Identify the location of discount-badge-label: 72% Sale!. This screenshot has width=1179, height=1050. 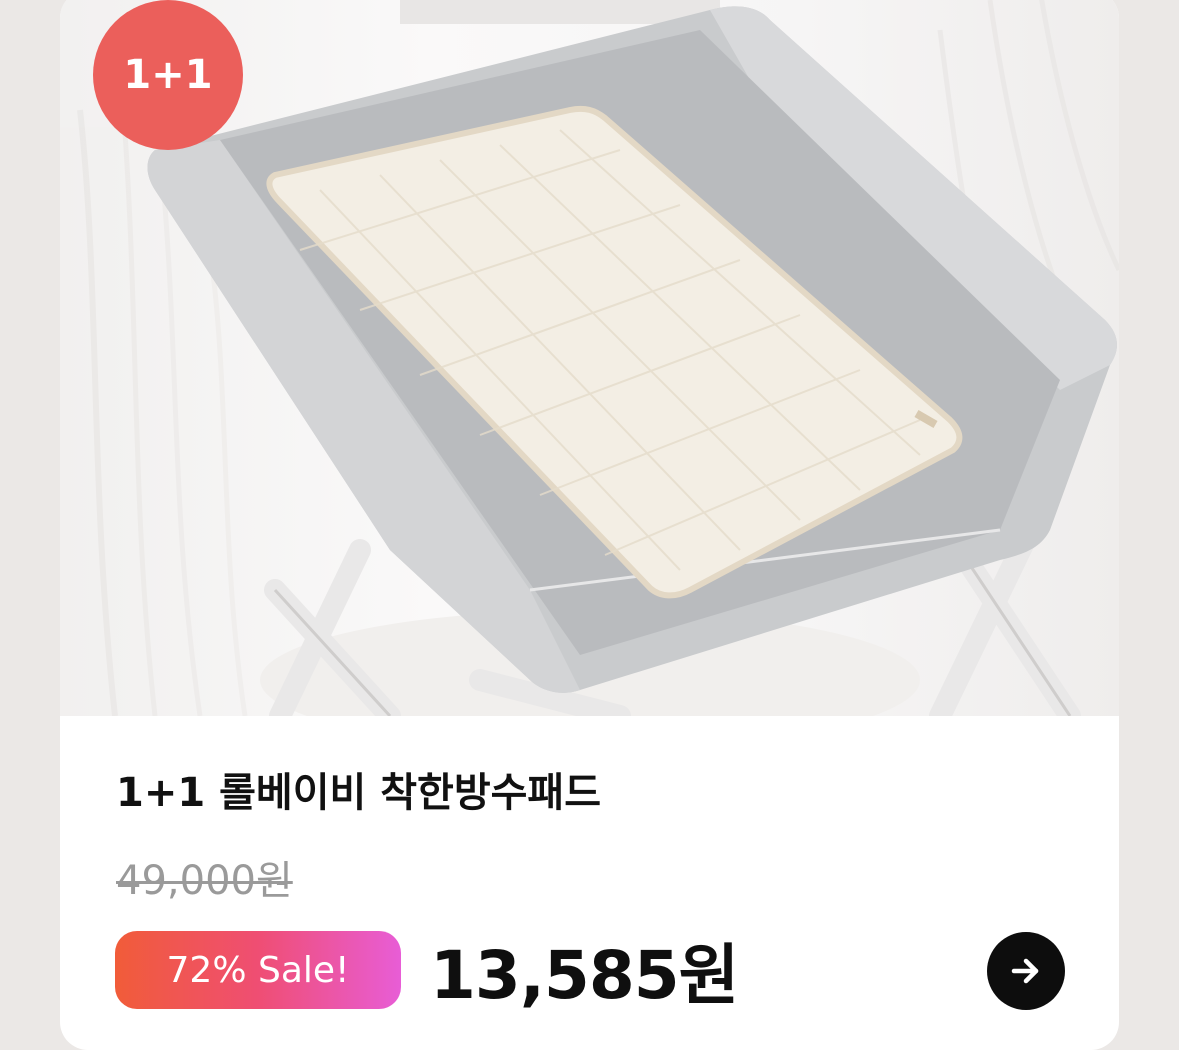
(258, 970).